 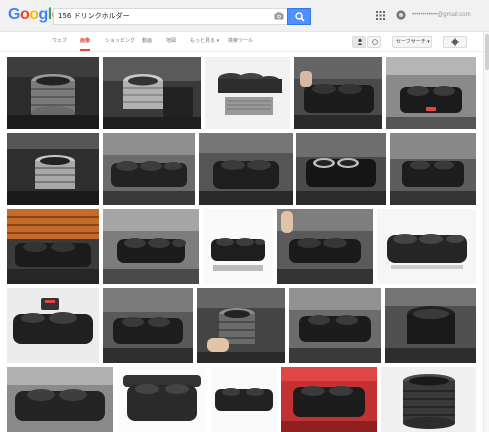 I want to click on tab-images: 画像, so click(x=85, y=41).